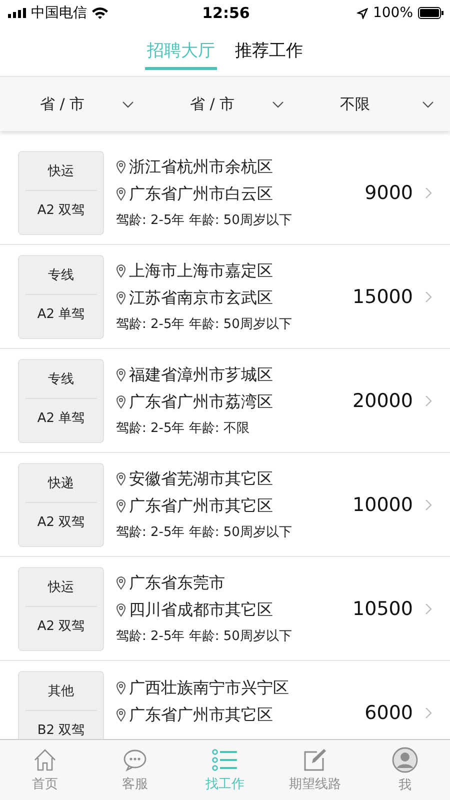 Image resolution: width=450 pixels, height=800 pixels. What do you see at coordinates (135, 760) in the screenshot?
I see `chat-bubble-icon` at bounding box center [135, 760].